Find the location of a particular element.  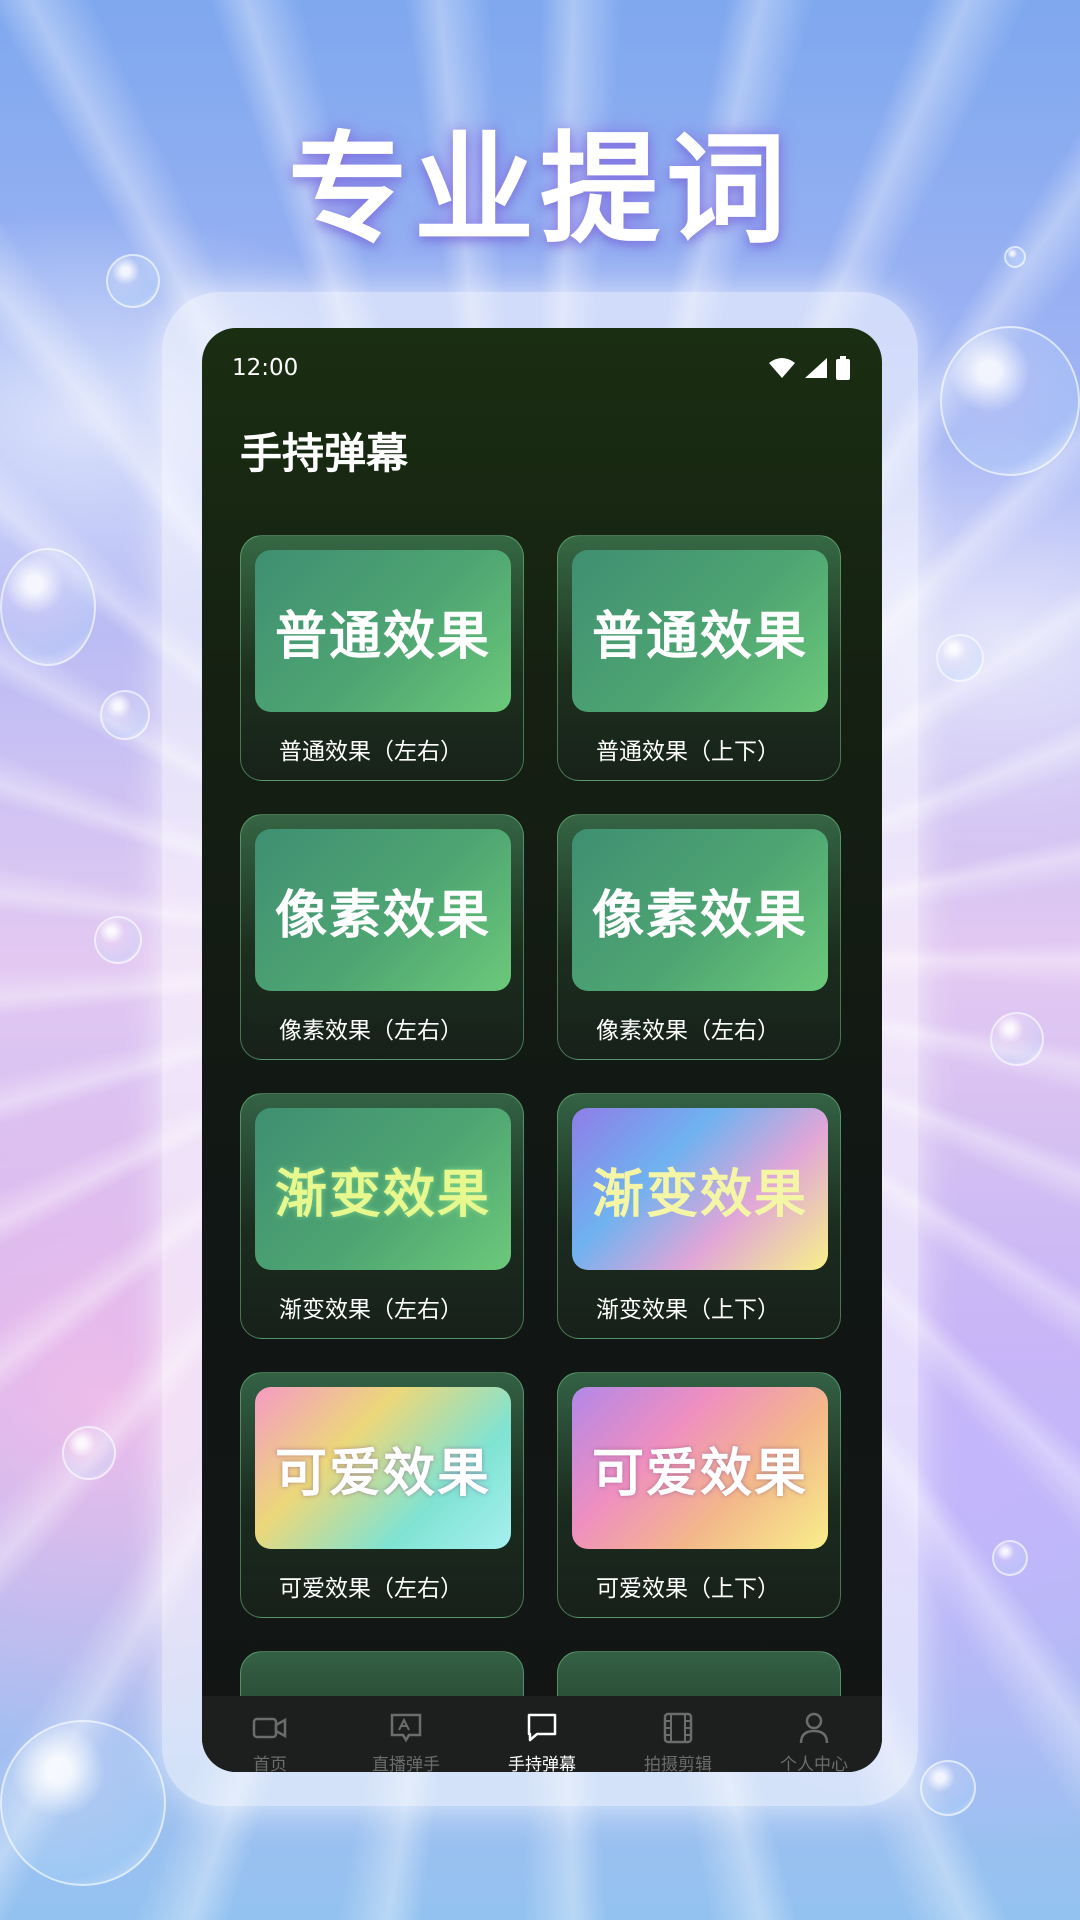

nav-item-shooting-editing: 拍摄剪辑 is located at coordinates (678, 1741).